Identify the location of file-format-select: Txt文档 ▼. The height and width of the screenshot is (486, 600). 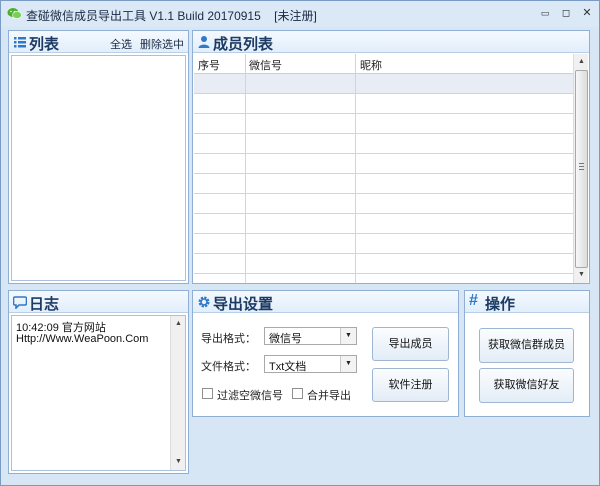
(310, 364).